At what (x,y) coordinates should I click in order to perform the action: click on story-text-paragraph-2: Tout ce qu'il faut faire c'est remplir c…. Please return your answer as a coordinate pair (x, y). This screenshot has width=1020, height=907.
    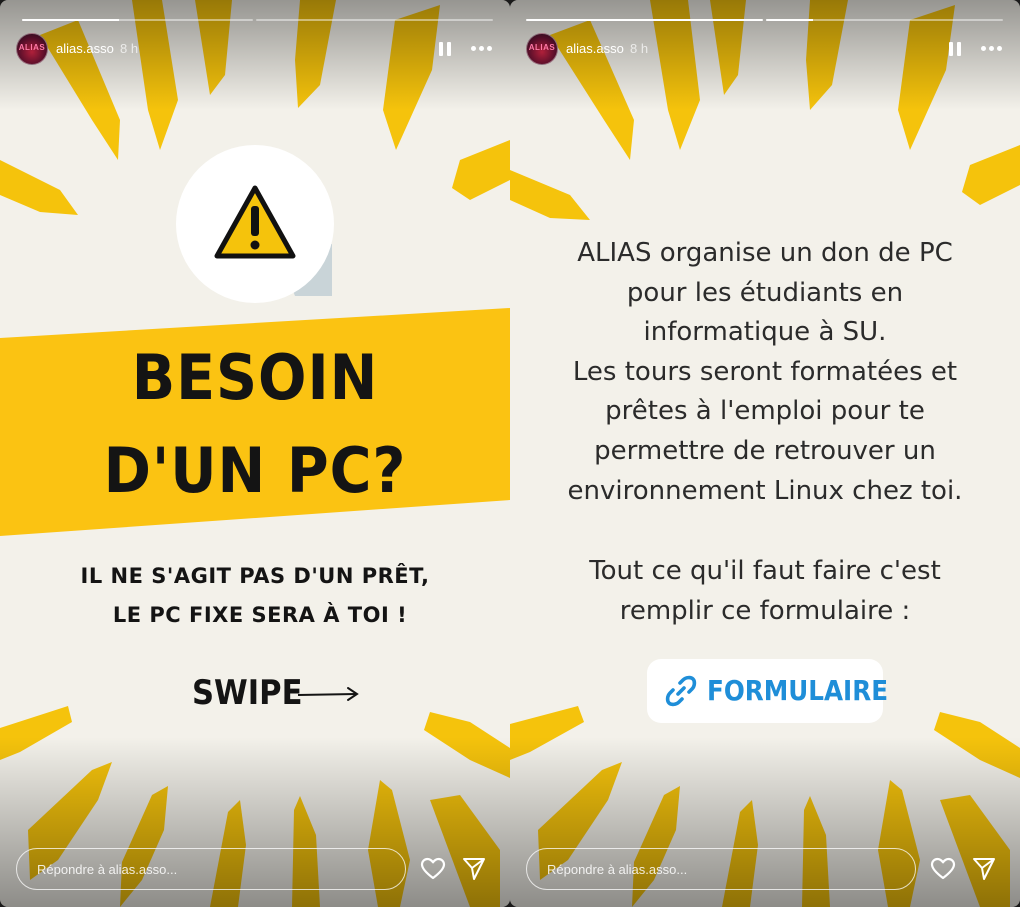
    Looking at the image, I should click on (765, 591).